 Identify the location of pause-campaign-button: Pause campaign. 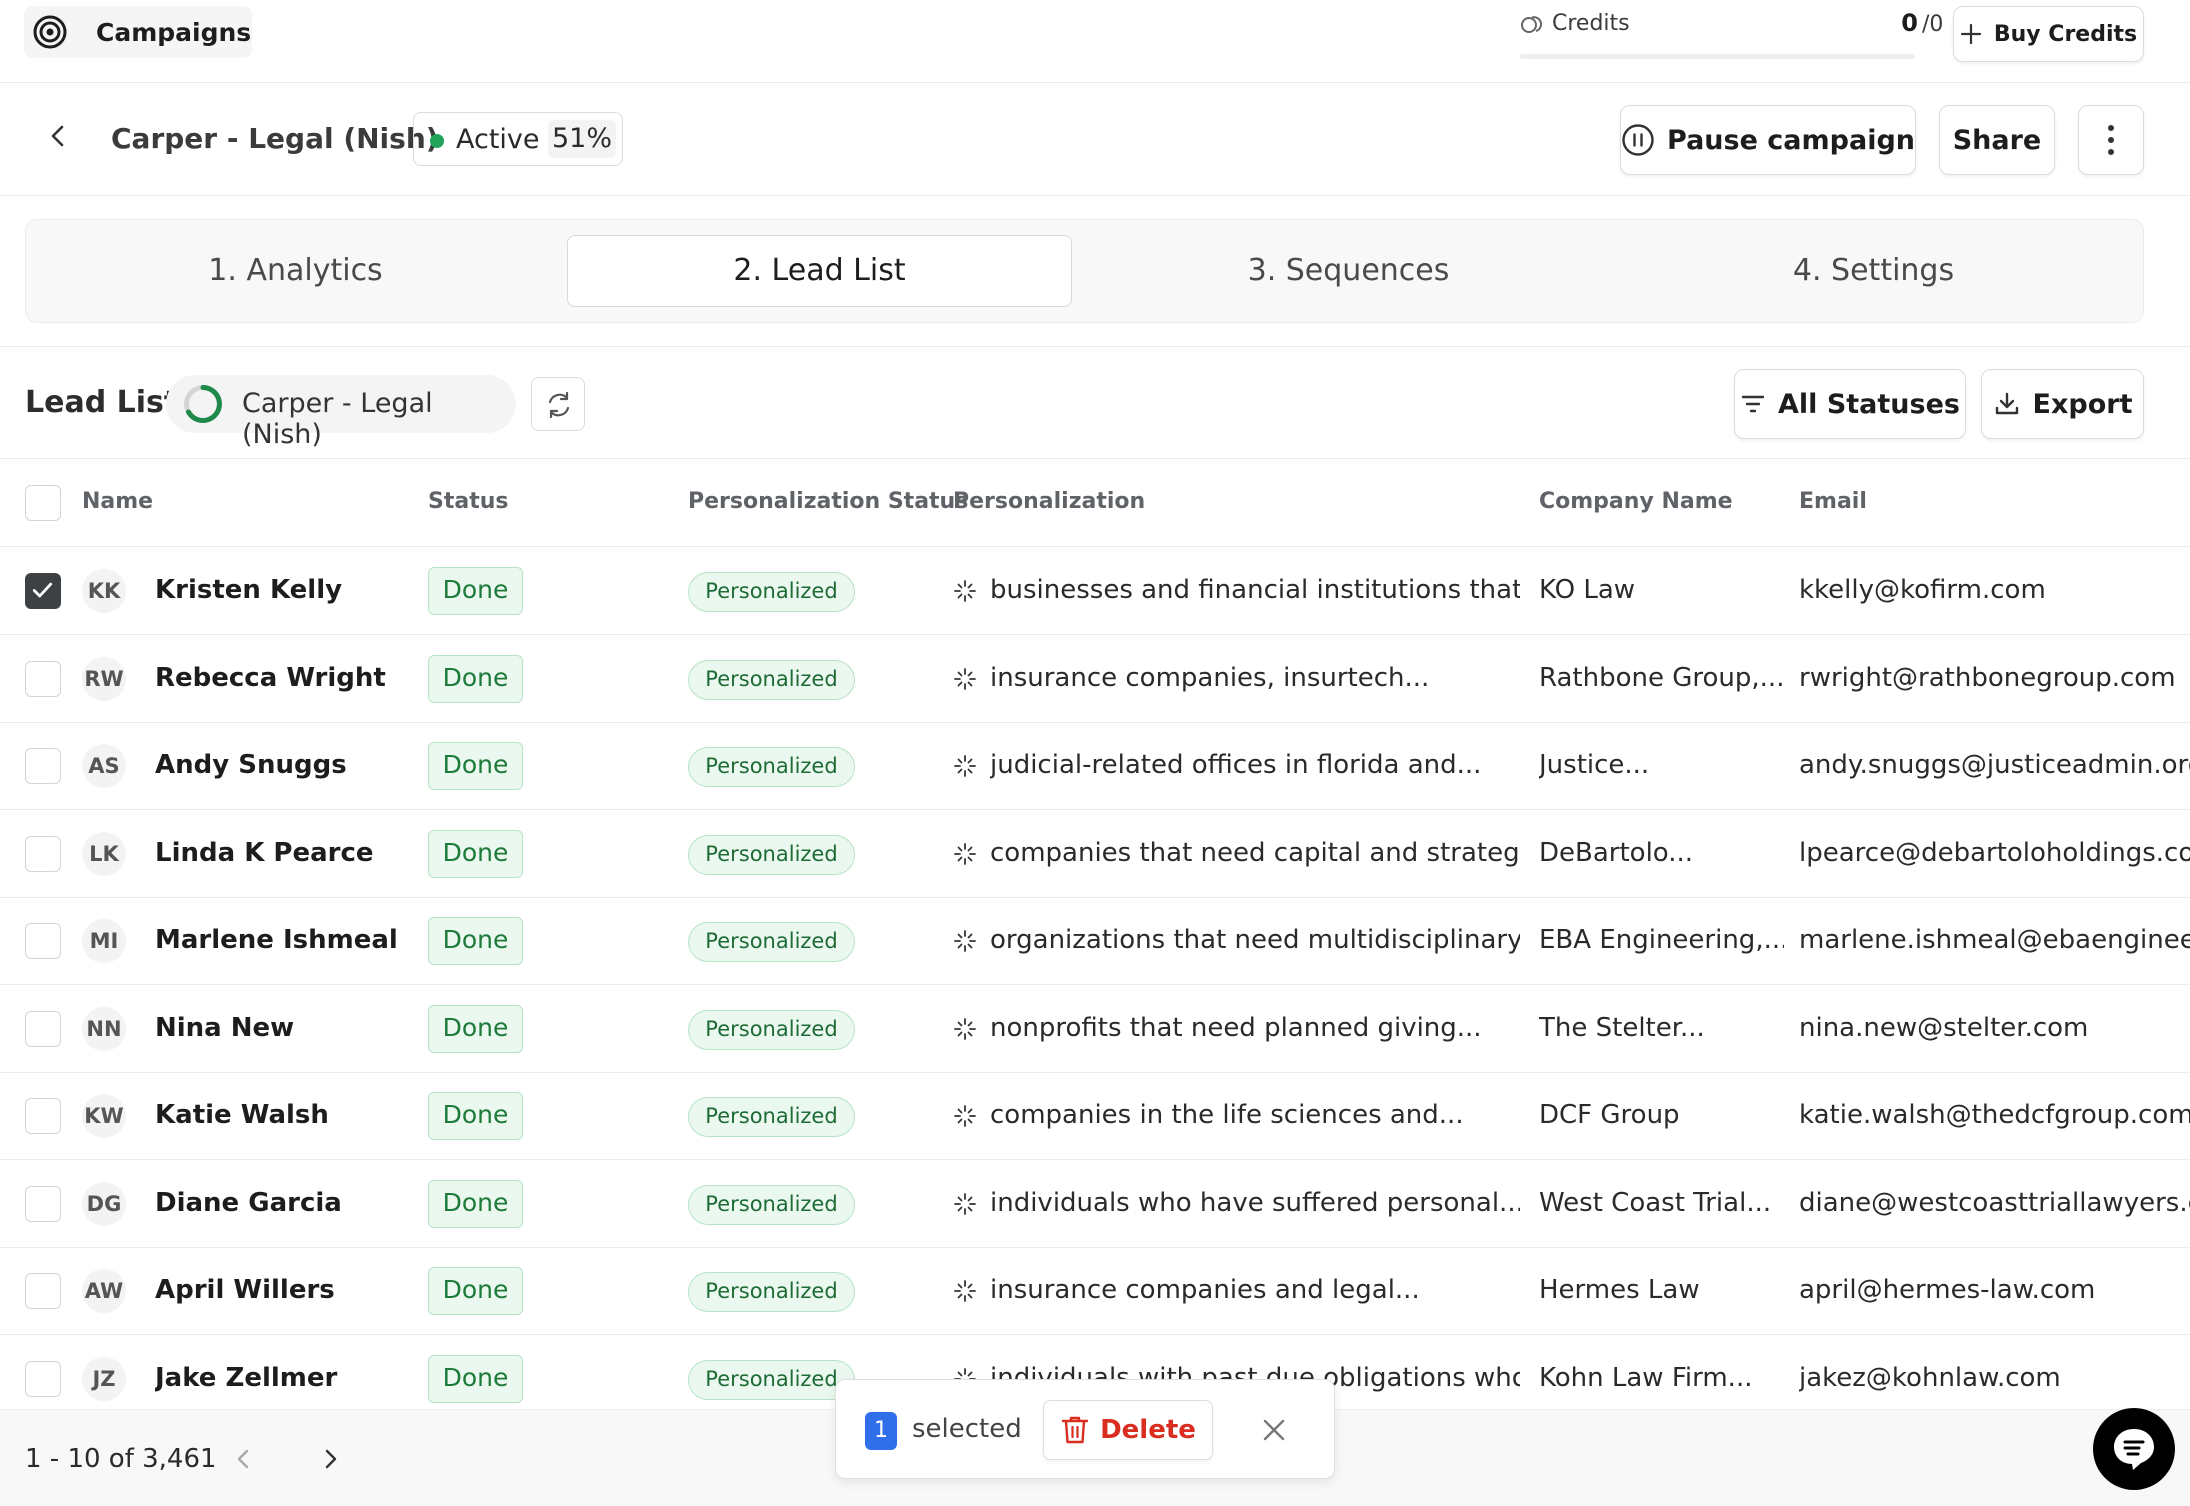
(1768, 140).